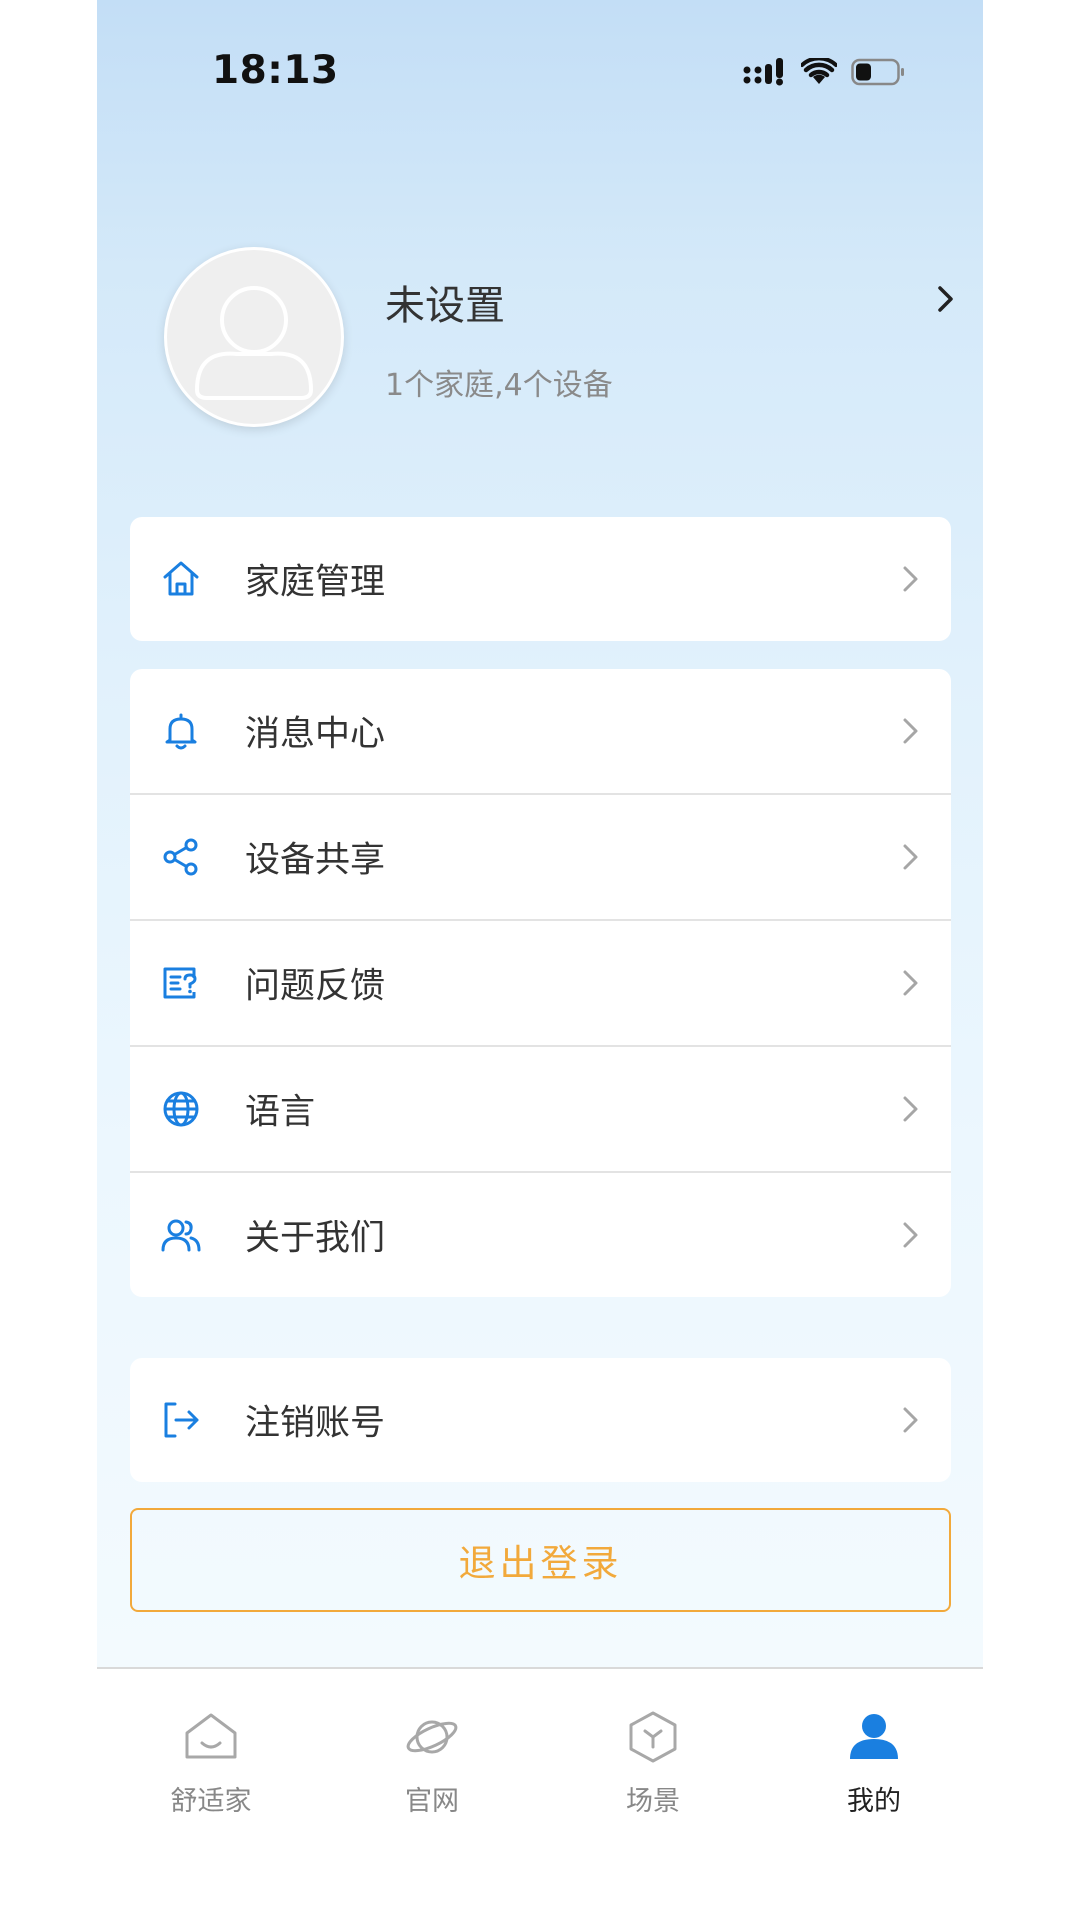 Image resolution: width=1080 pixels, height=1920 pixels. I want to click on globe-icon, so click(181, 1109).